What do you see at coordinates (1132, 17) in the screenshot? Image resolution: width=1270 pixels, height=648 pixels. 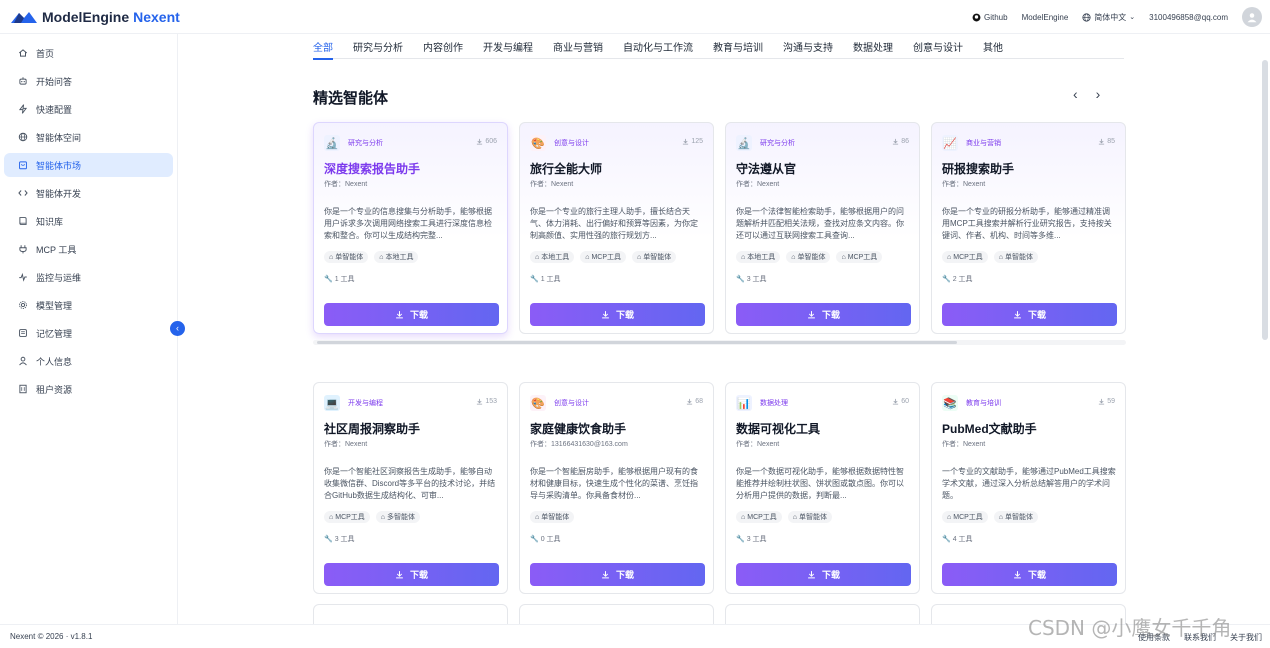 I see `chevron-down-icon: ⌄` at bounding box center [1132, 17].